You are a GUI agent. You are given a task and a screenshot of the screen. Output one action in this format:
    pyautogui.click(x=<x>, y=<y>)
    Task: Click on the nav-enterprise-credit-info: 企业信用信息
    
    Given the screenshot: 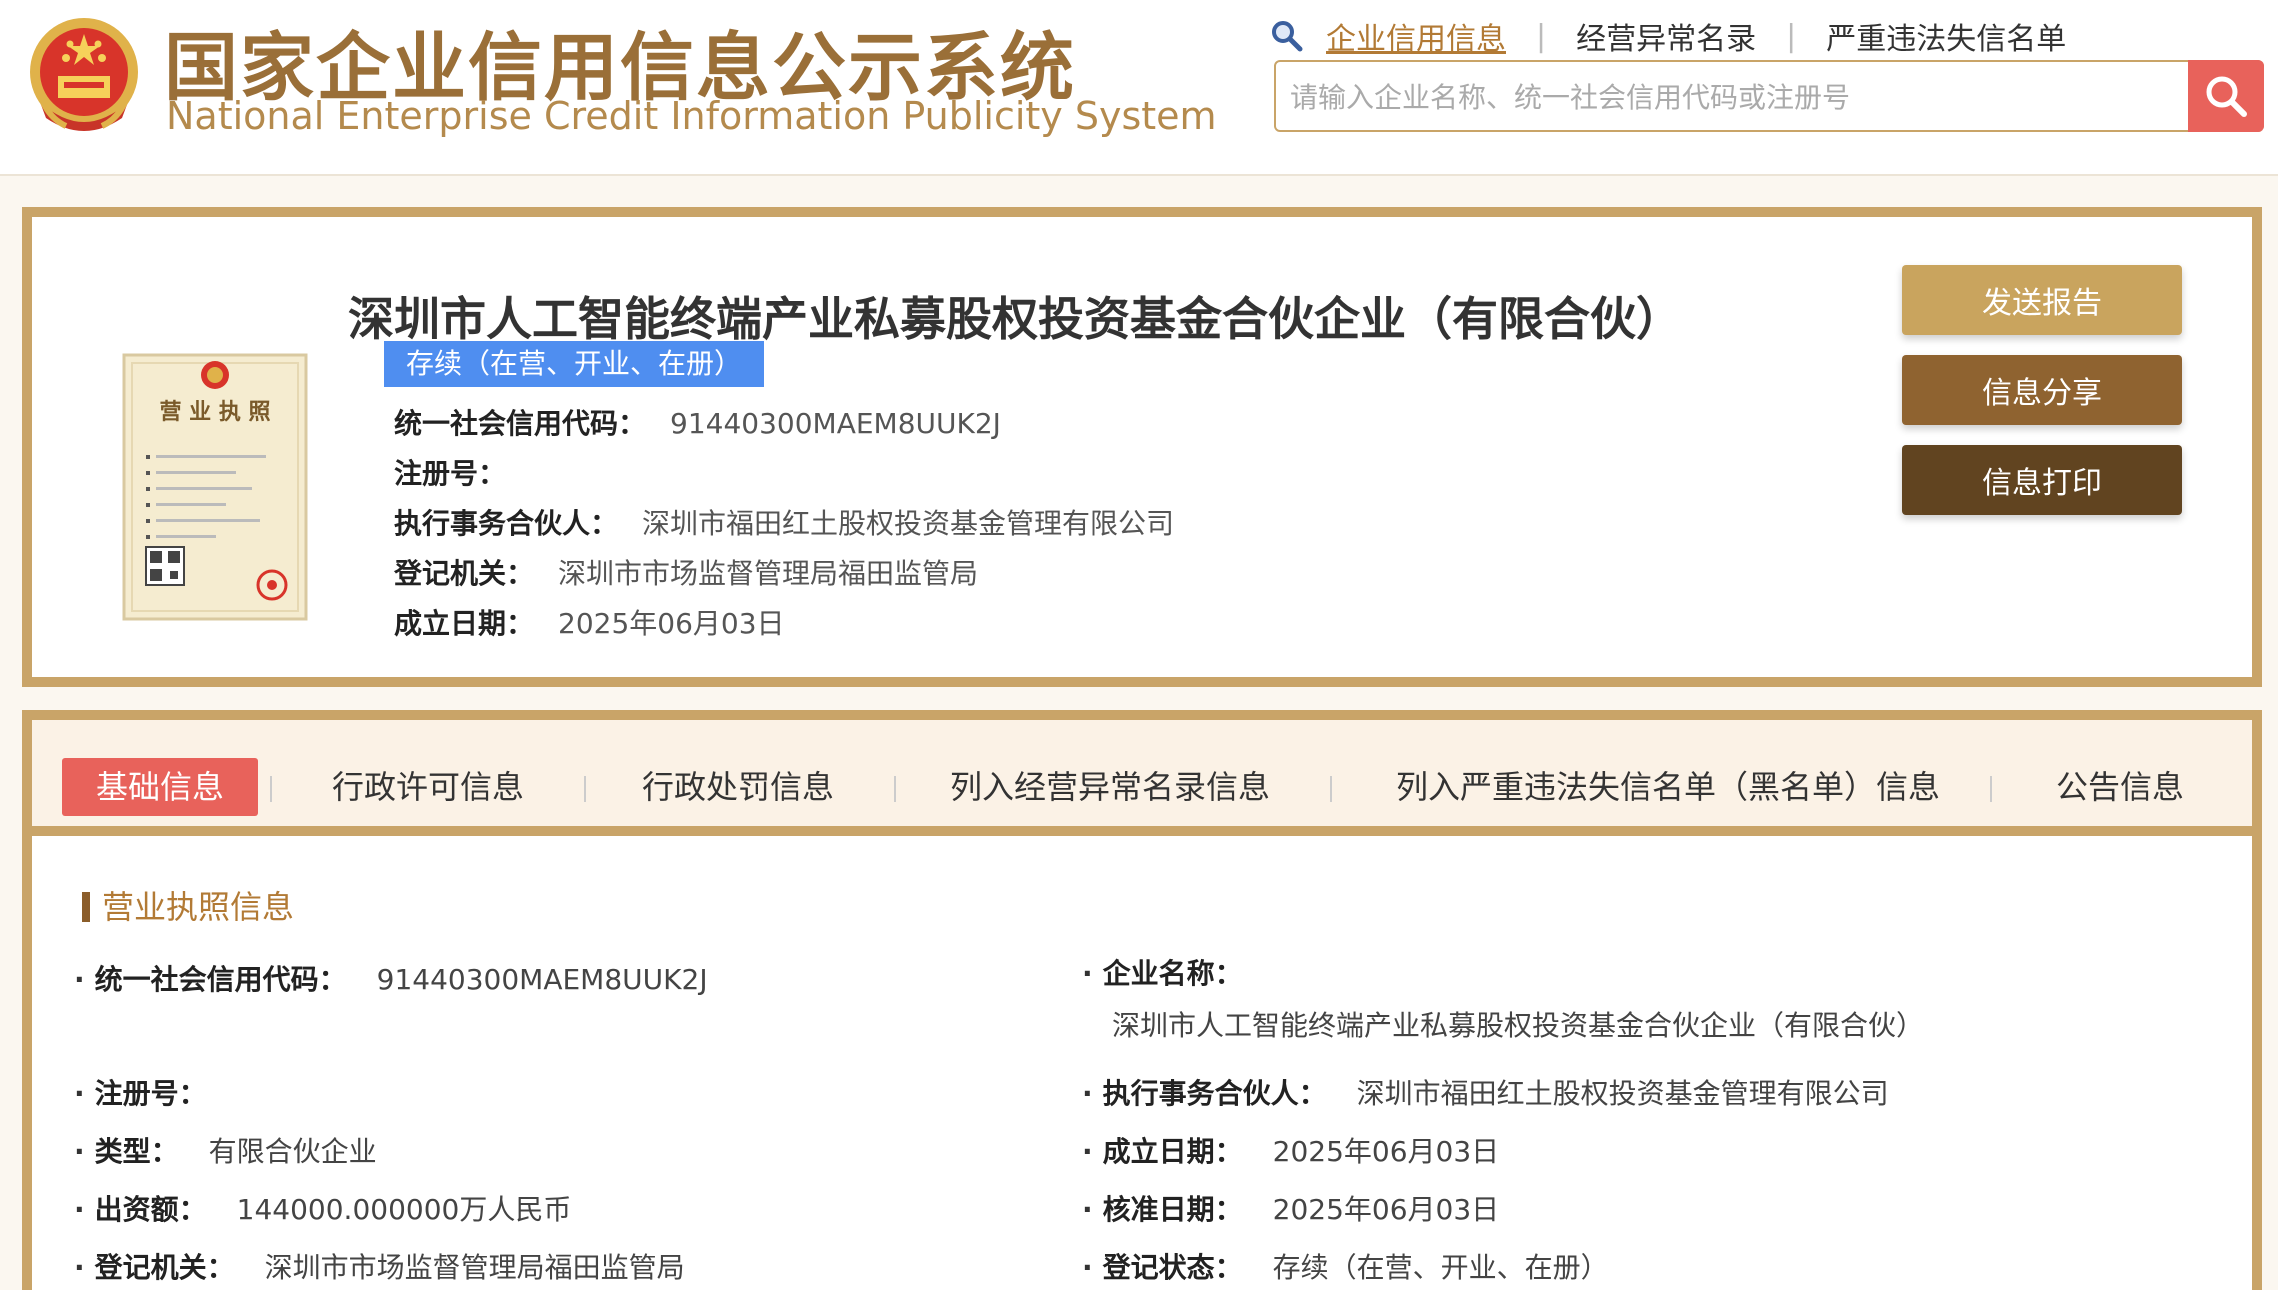 What is the action you would take?
    pyautogui.click(x=1416, y=36)
    